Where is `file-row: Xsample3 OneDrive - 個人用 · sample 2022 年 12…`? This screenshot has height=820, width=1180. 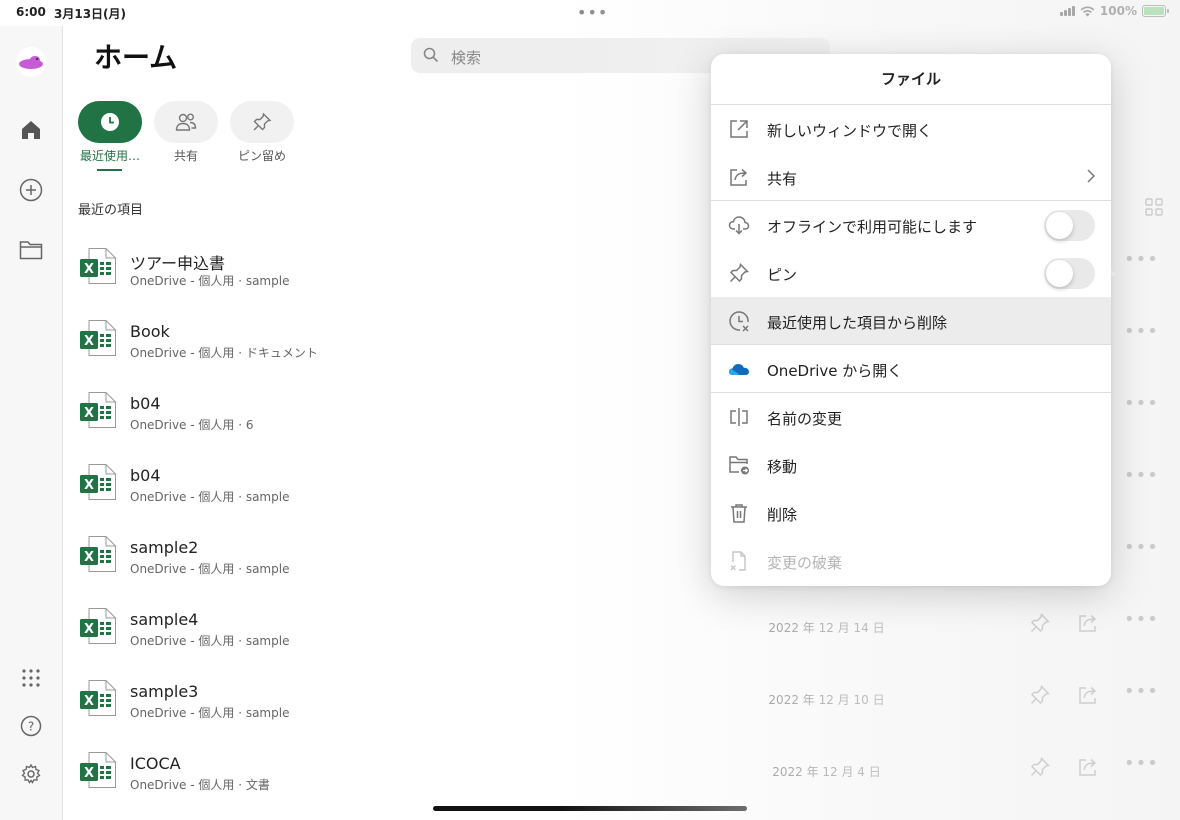 file-row: Xsample3 OneDrive - 個人用 · sample 2022 年 12… is located at coordinates (621, 698).